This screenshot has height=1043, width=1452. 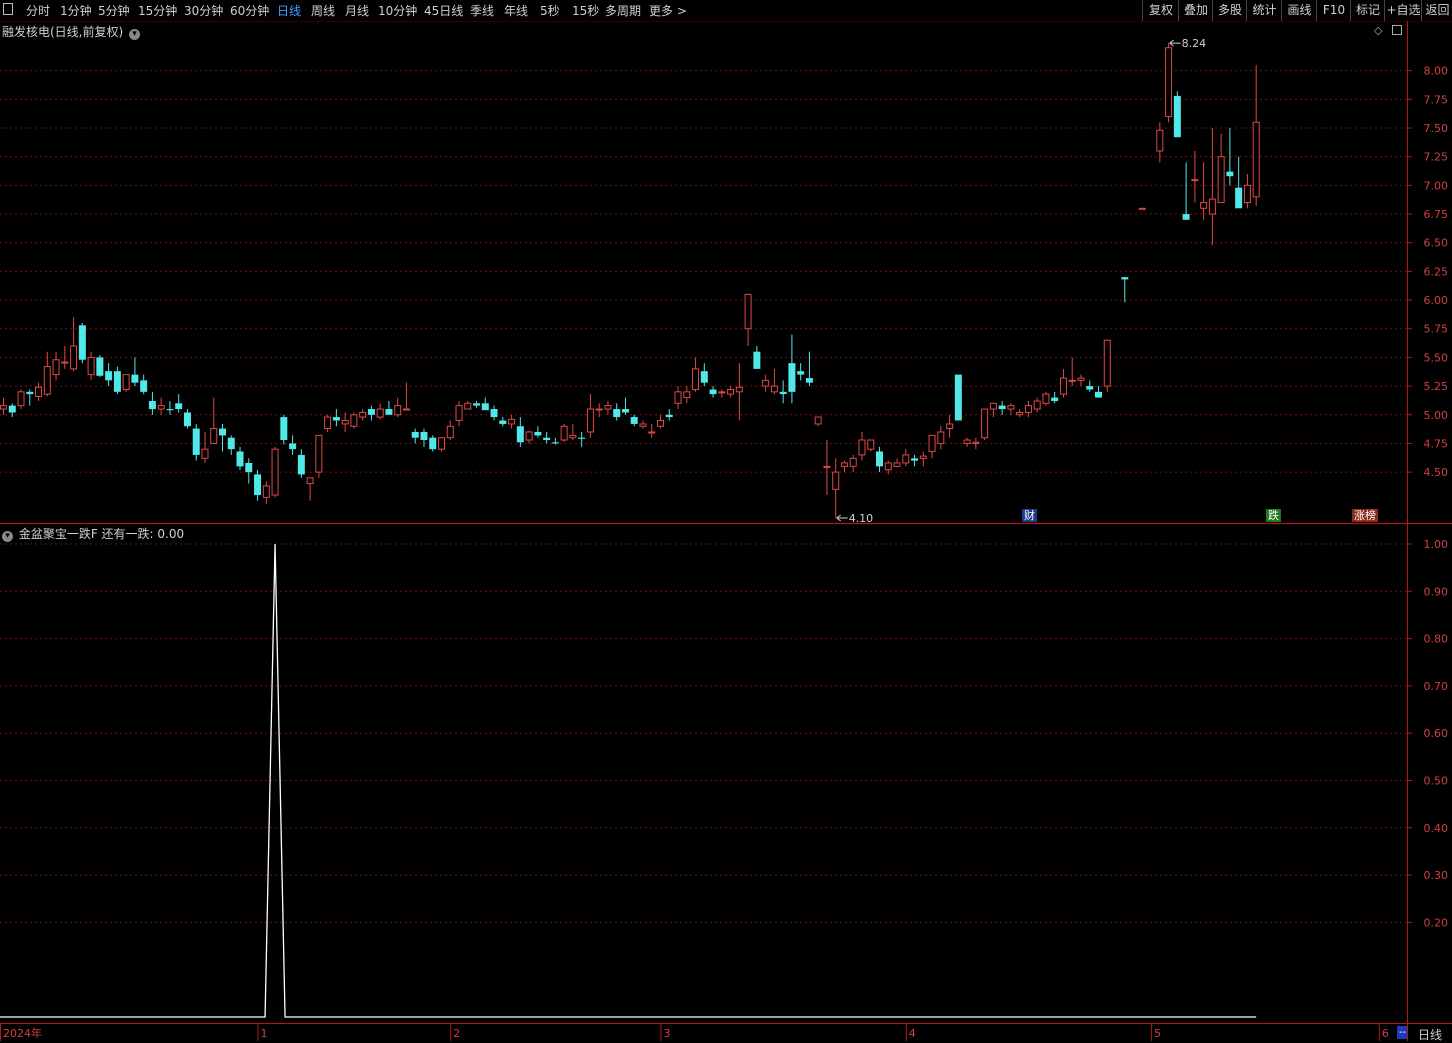 What do you see at coordinates (1436, 415) in the screenshot?
I see `price-tick-label: 5.00` at bounding box center [1436, 415].